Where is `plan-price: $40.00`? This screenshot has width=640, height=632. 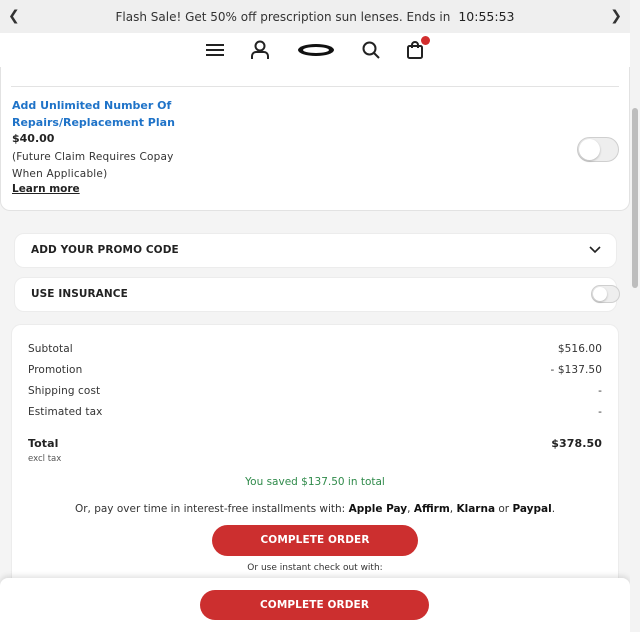 plan-price: $40.00 is located at coordinates (33, 138).